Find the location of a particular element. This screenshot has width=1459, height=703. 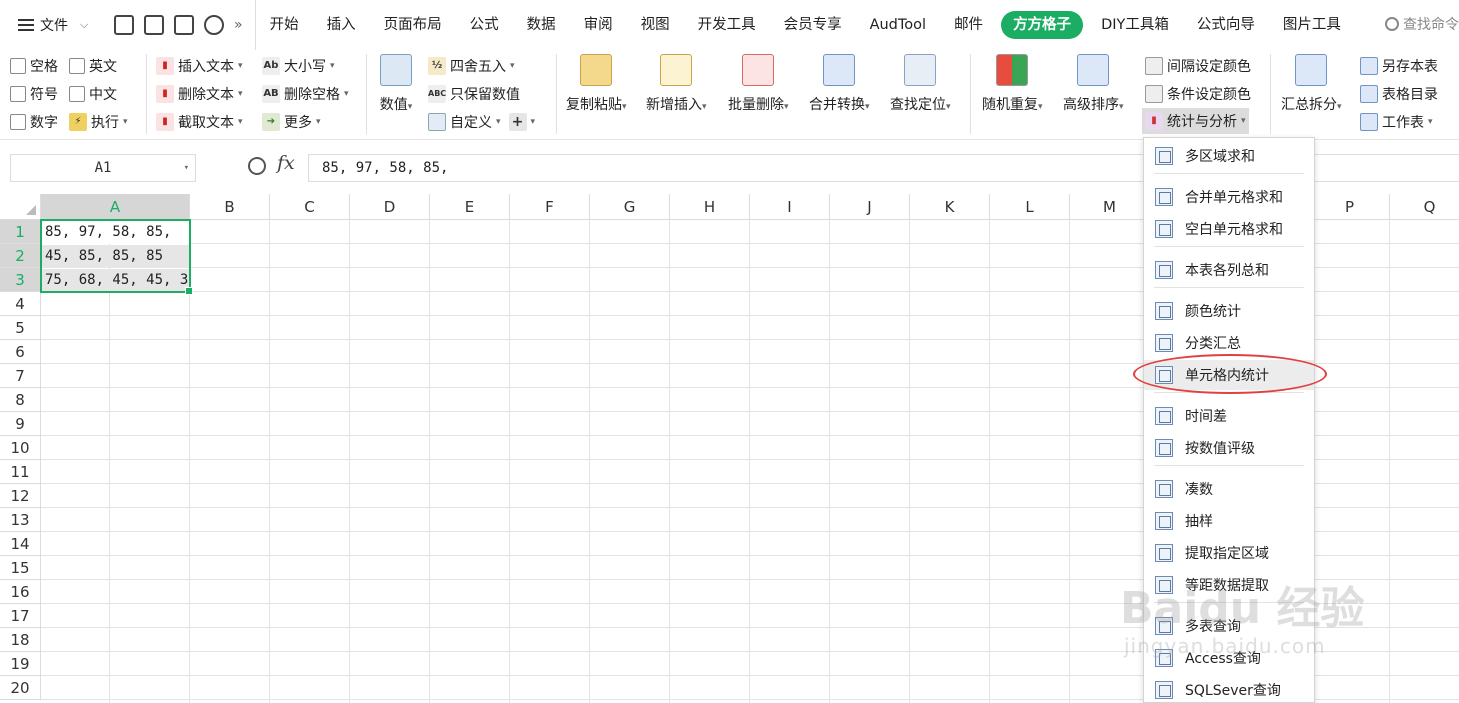

column-header-f: F is located at coordinates (550, 207).